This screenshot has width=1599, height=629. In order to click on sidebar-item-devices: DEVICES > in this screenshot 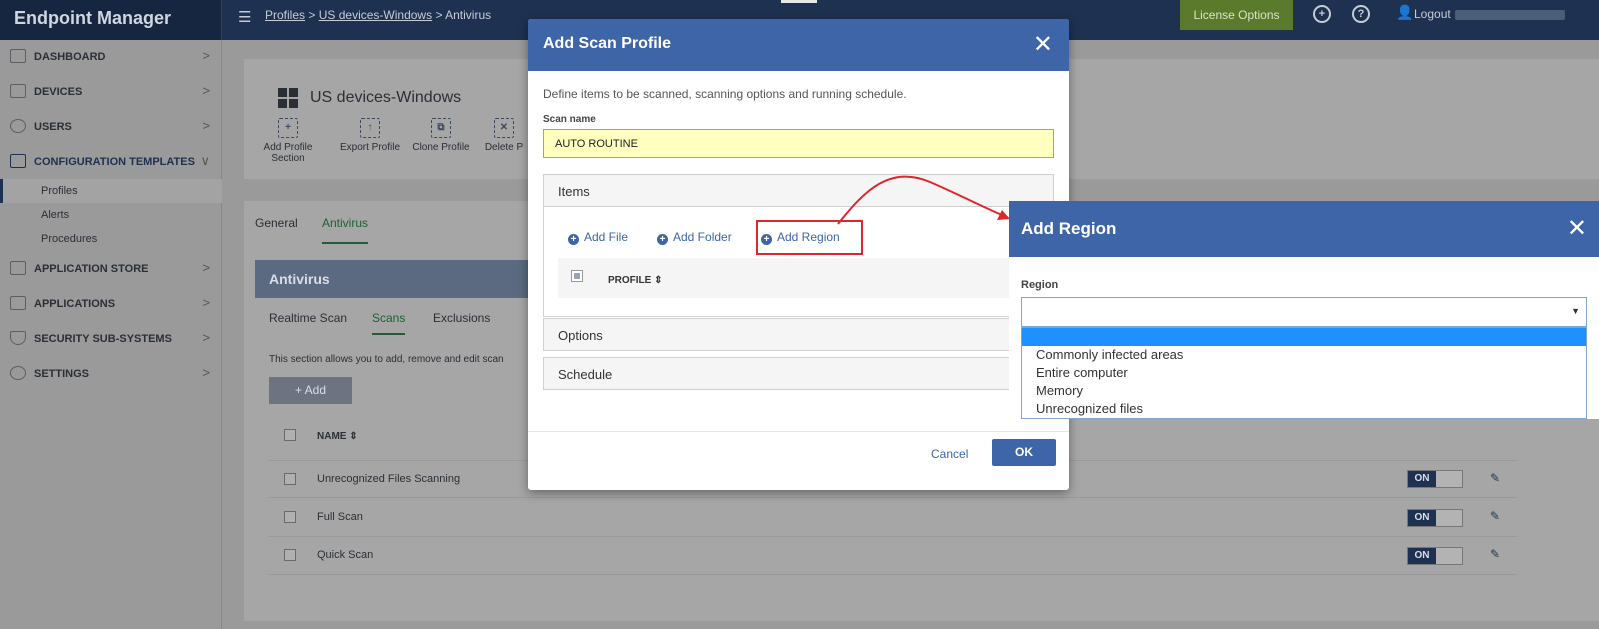, I will do `click(111, 92)`.